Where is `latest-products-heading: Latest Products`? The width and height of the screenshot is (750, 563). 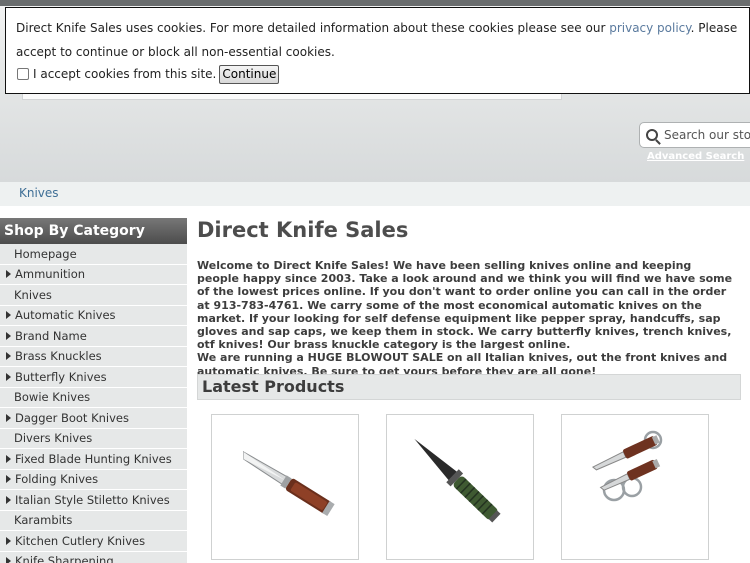
latest-products-heading: Latest Products is located at coordinates (469, 387).